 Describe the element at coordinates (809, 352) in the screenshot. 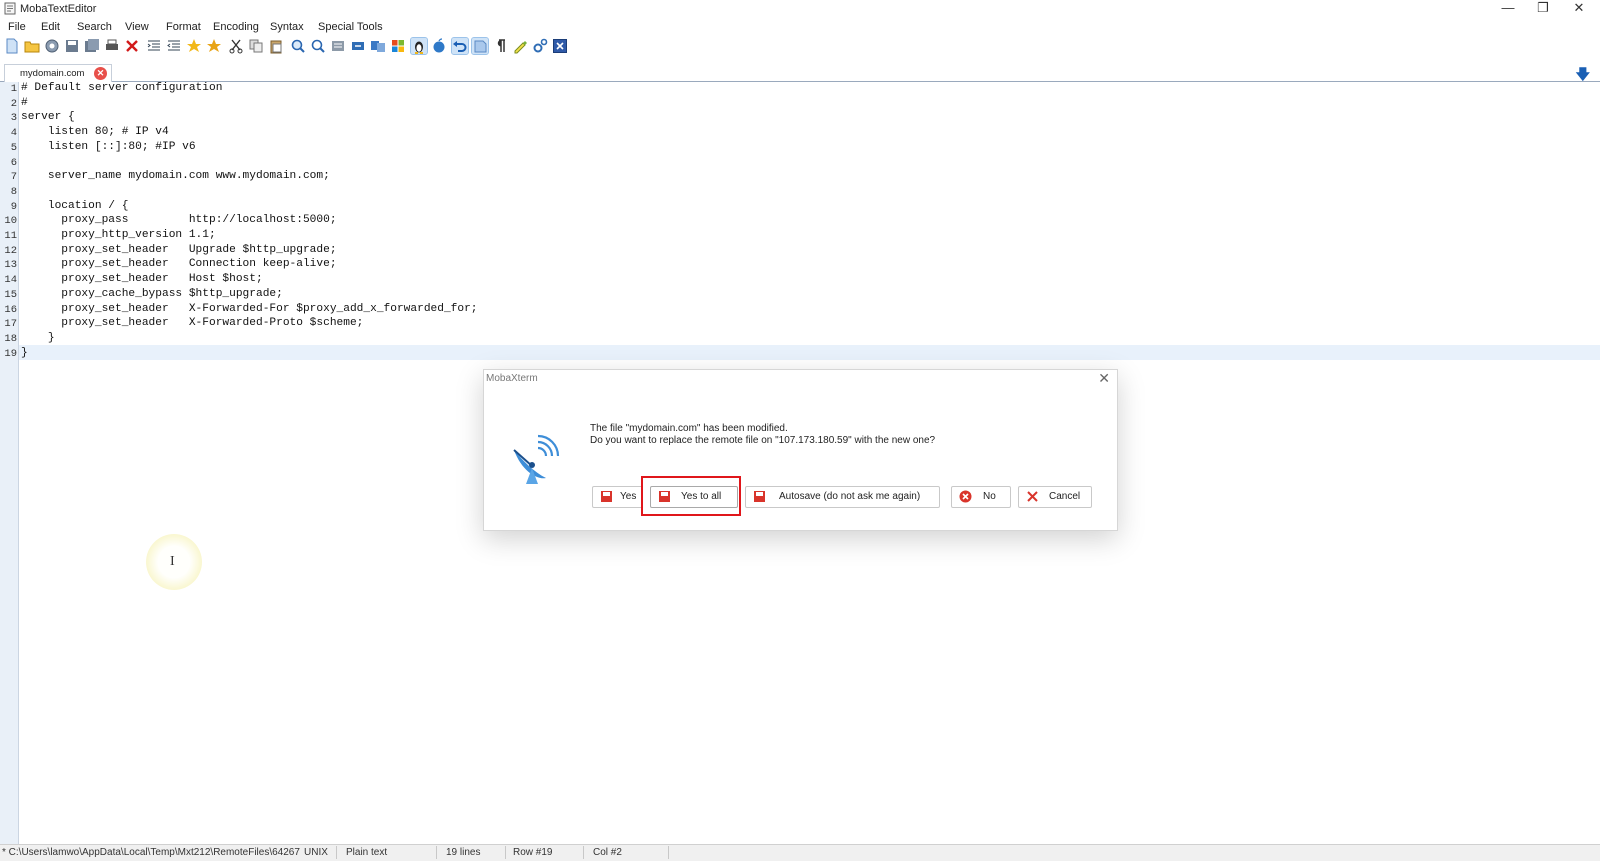

I see `current-line-highlight` at that location.